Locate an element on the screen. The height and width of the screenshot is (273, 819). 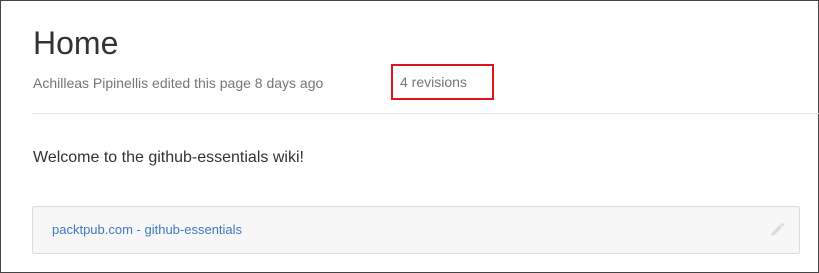
pencil-icon is located at coordinates (777, 230).